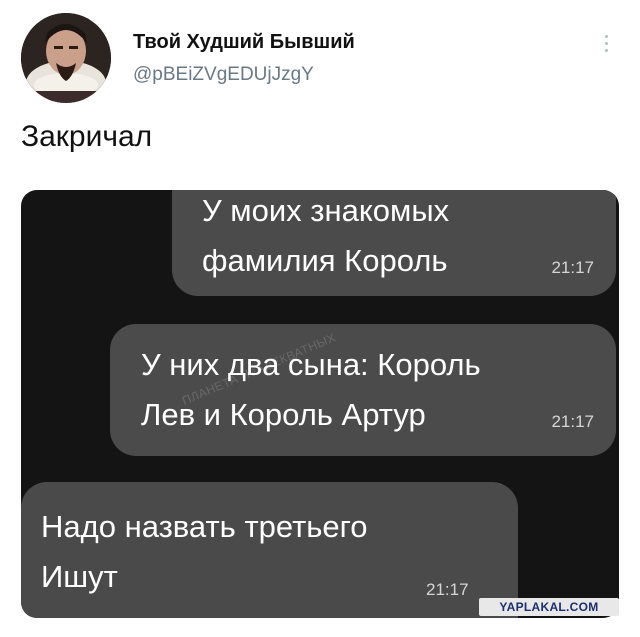  I want to click on author-name: Твой Худший Бывший, so click(244, 42).